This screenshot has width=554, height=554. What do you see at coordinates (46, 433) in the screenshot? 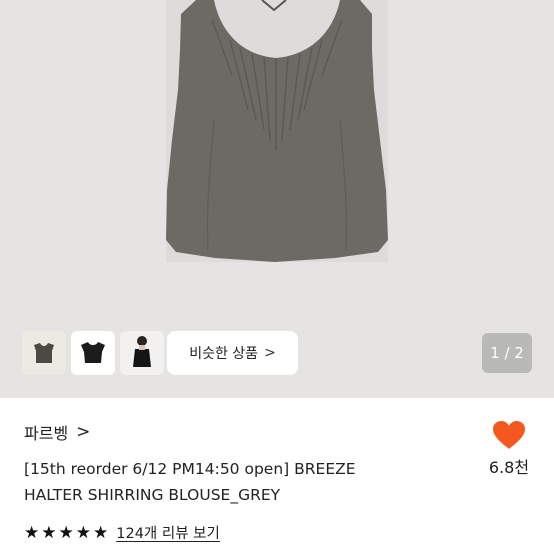
I see `store-name: 파르벵` at bounding box center [46, 433].